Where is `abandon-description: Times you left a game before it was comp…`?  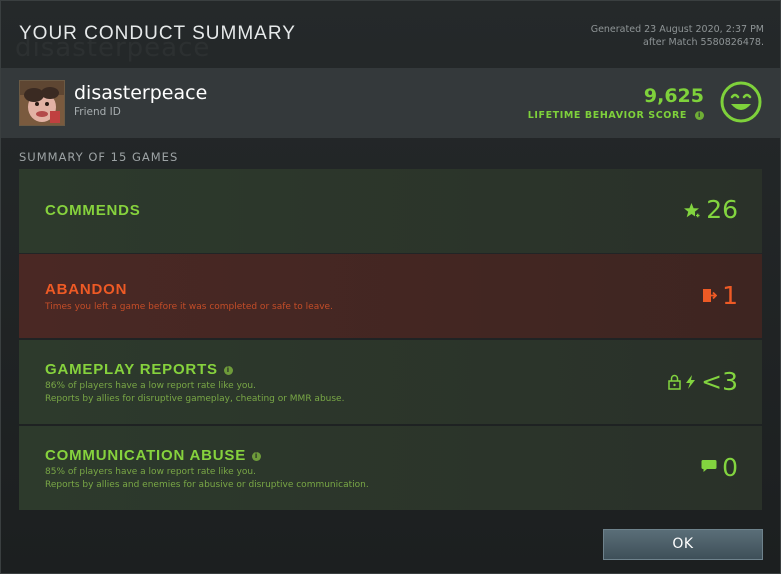 abandon-description: Times you left a game before it was comp… is located at coordinates (189, 307).